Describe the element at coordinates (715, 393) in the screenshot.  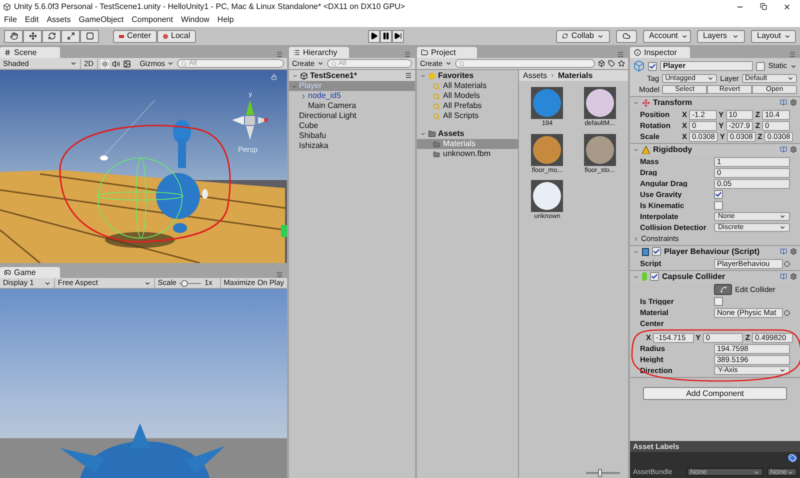
I see `add-component-button: Add Component` at that location.